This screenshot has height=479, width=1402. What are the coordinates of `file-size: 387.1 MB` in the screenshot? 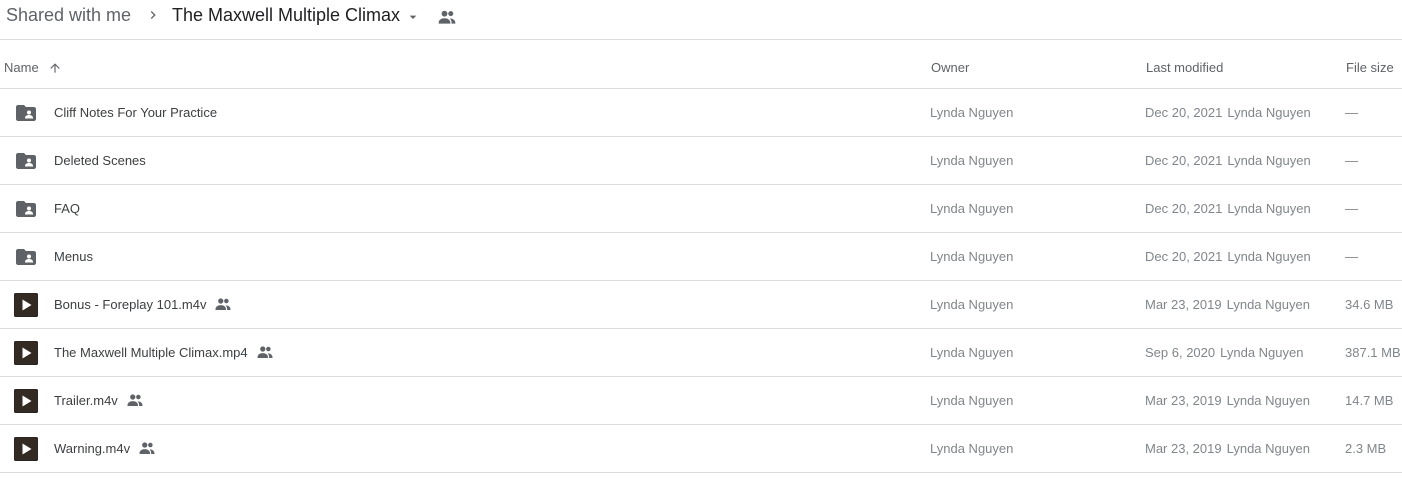 It's located at (1373, 352).